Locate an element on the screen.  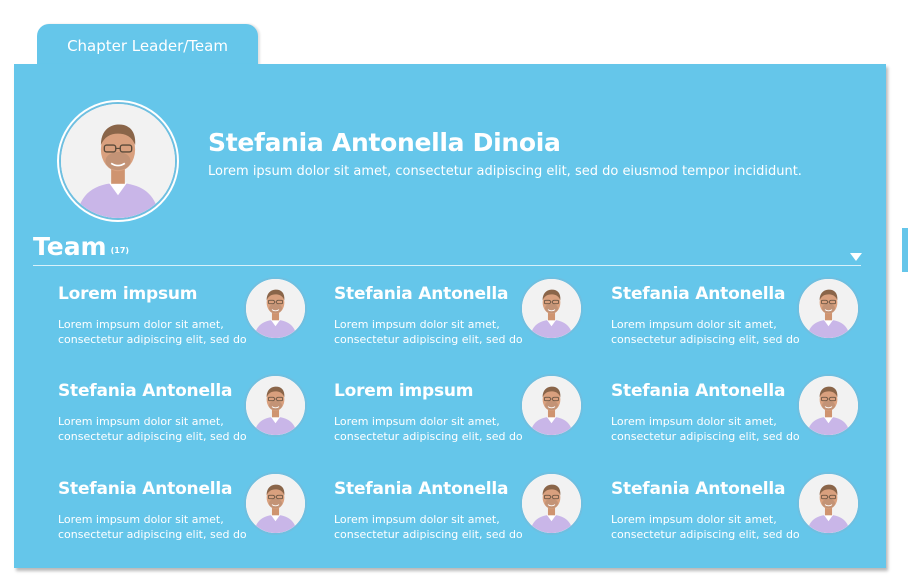
team-divider is located at coordinates (447, 265).